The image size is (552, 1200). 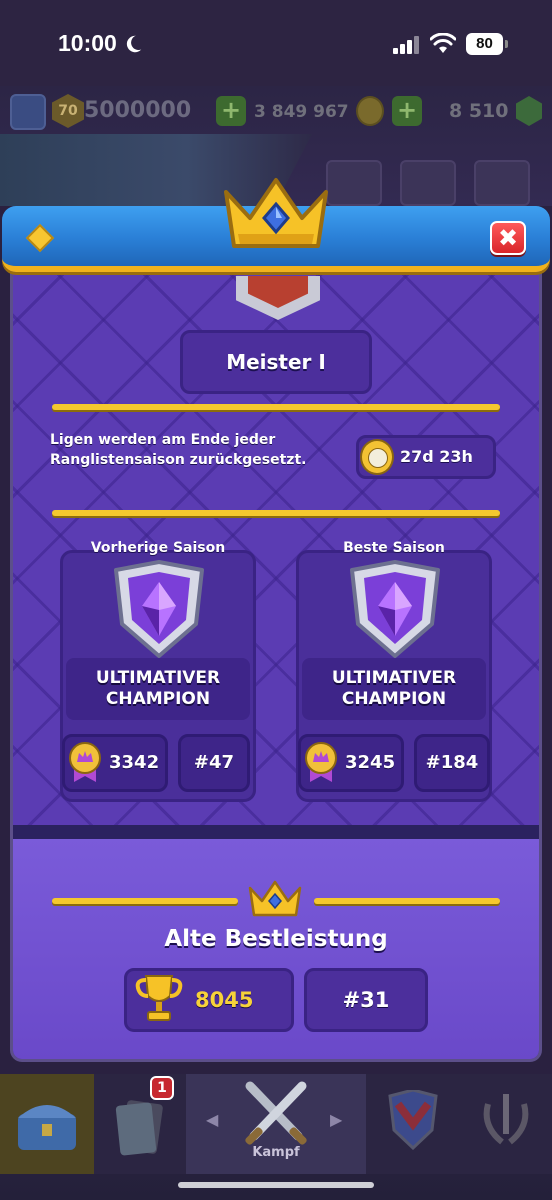 I want to click on close-button: ✖, so click(x=508, y=238).